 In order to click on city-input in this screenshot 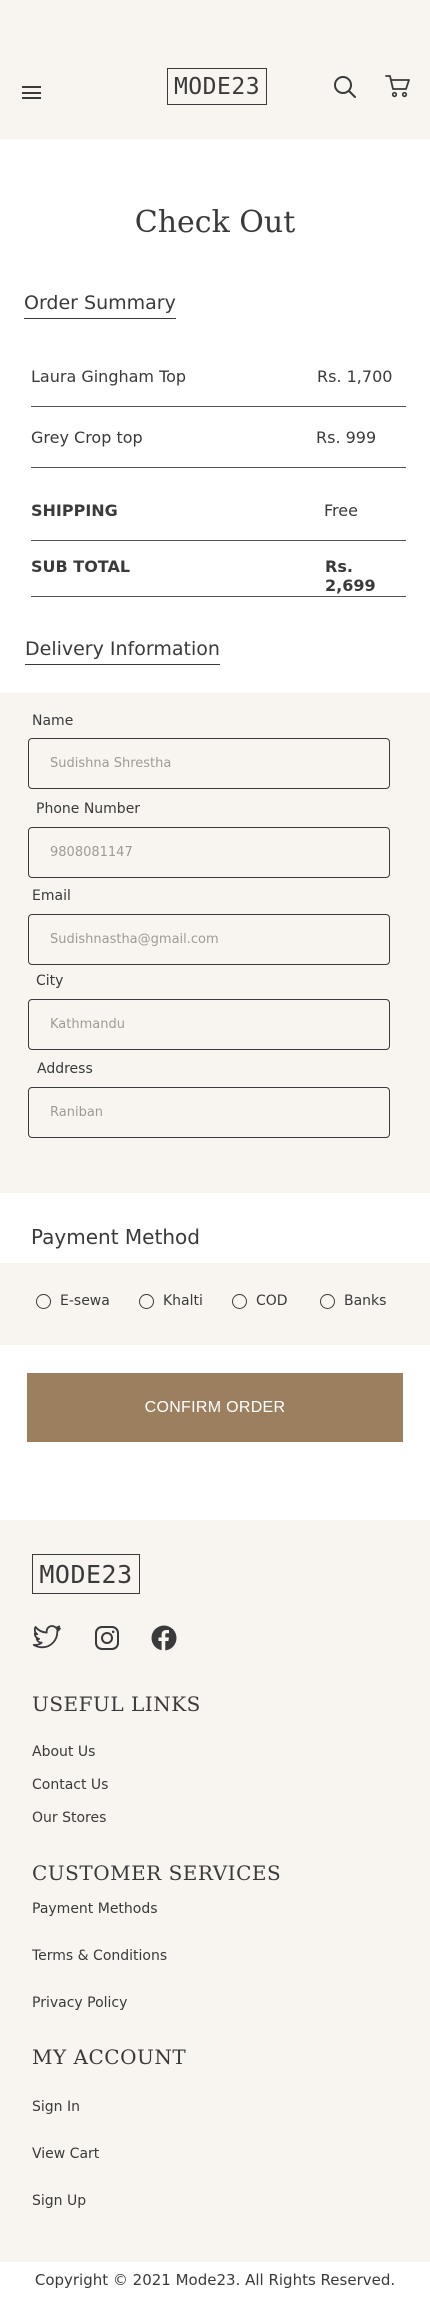, I will do `click(209, 1024)`.